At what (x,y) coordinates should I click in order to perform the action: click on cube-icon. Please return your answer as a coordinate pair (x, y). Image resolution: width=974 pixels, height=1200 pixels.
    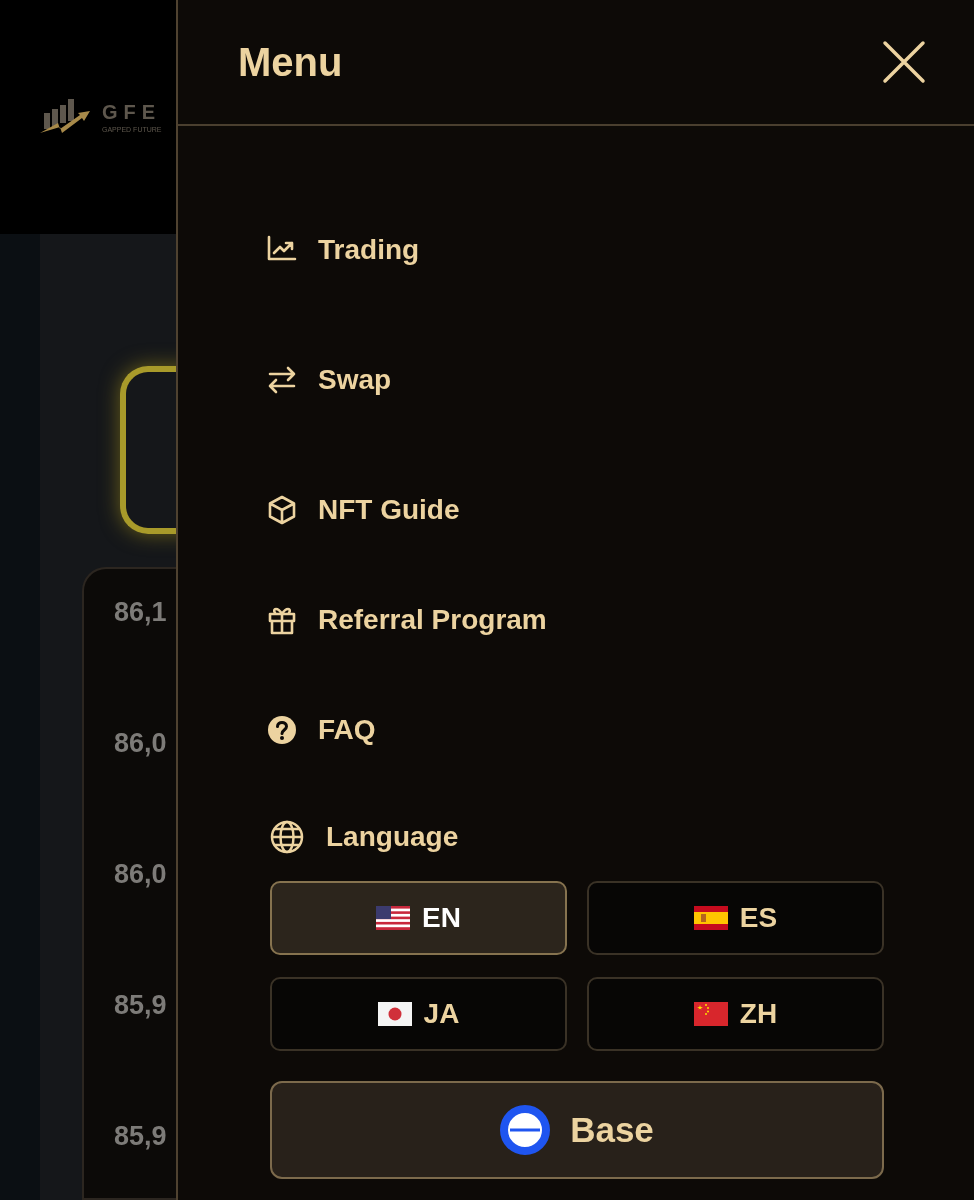
    Looking at the image, I should click on (282, 510).